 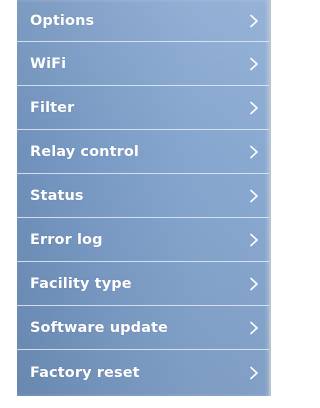 I want to click on menu-item-label: Options, so click(x=62, y=20).